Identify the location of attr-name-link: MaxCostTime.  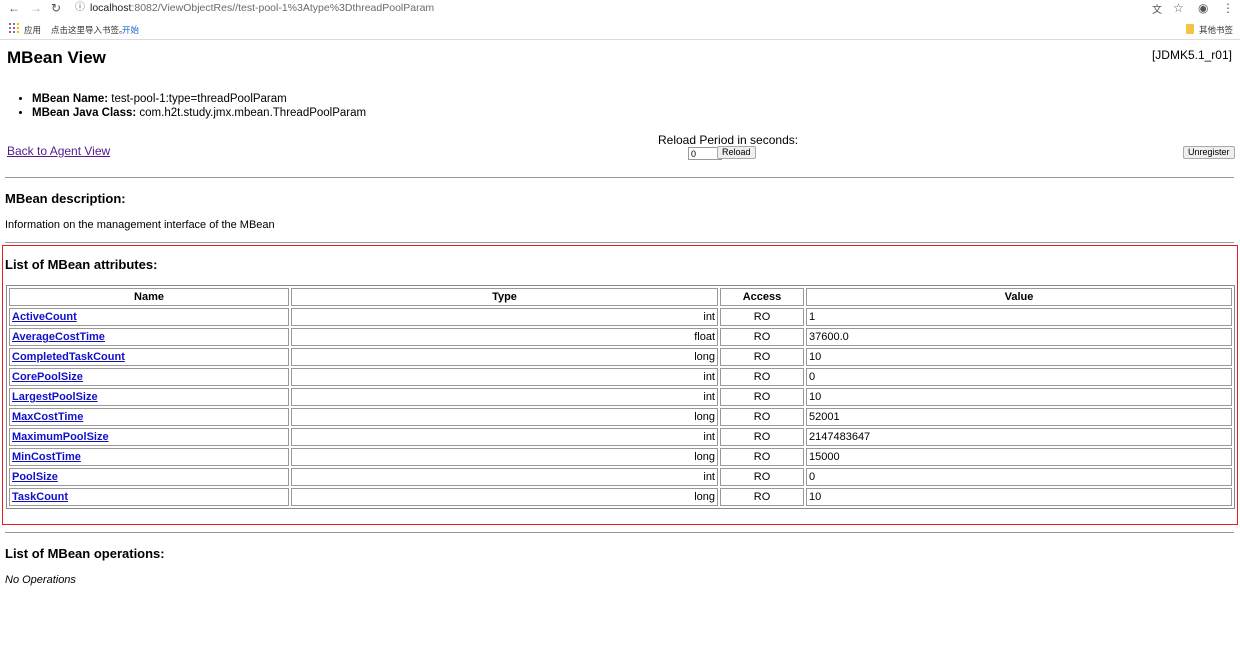
(47, 417).